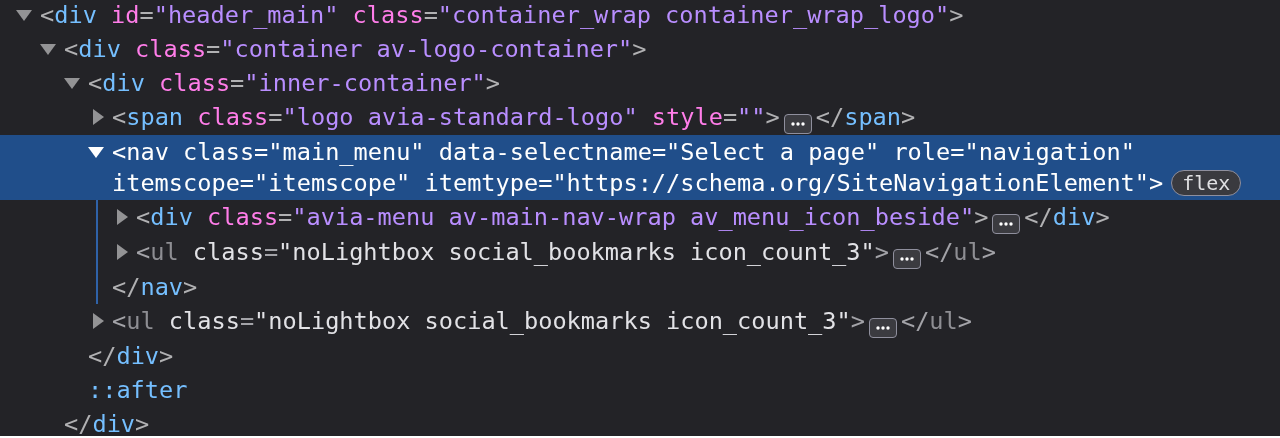 The width and height of the screenshot is (1280, 438). Describe the element at coordinates (155, 286) in the screenshot. I see `closing-tag: </nav>` at that location.